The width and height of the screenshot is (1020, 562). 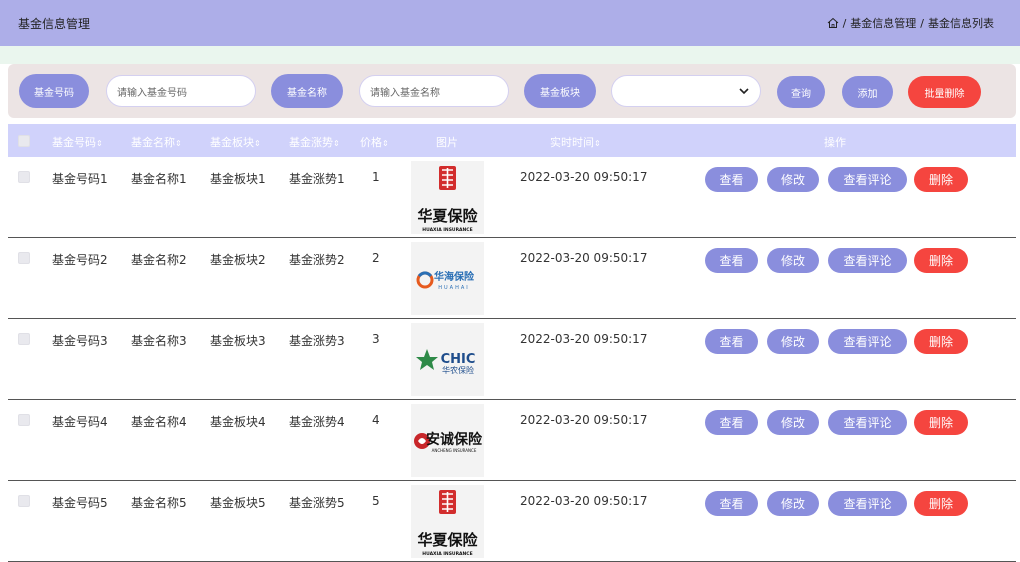 What do you see at coordinates (317, 179) in the screenshot?
I see `cell-trend: 基金涨势1` at bounding box center [317, 179].